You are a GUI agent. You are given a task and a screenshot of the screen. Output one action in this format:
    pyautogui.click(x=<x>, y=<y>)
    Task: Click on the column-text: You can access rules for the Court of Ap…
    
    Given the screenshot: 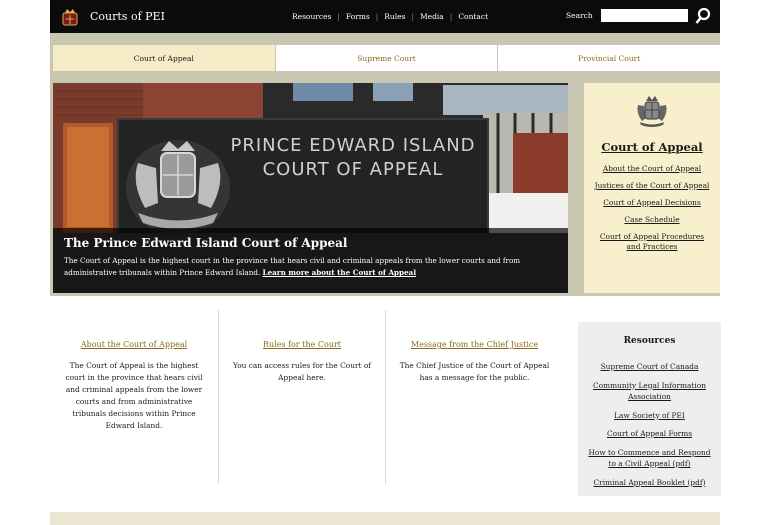 What is the action you would take?
    pyautogui.click(x=302, y=371)
    